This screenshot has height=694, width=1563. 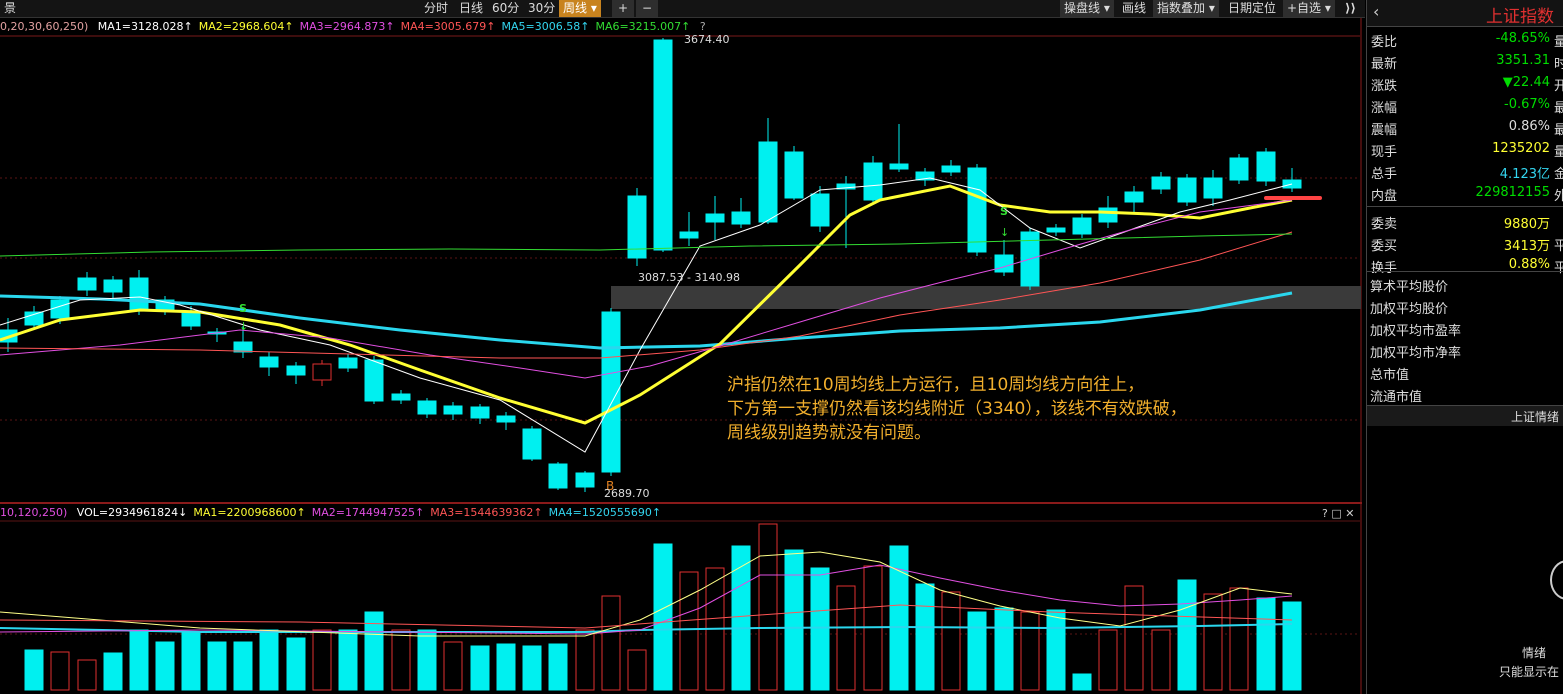 What do you see at coordinates (1523, 60) in the screenshot?
I see `quote-value: 3351.31` at bounding box center [1523, 60].